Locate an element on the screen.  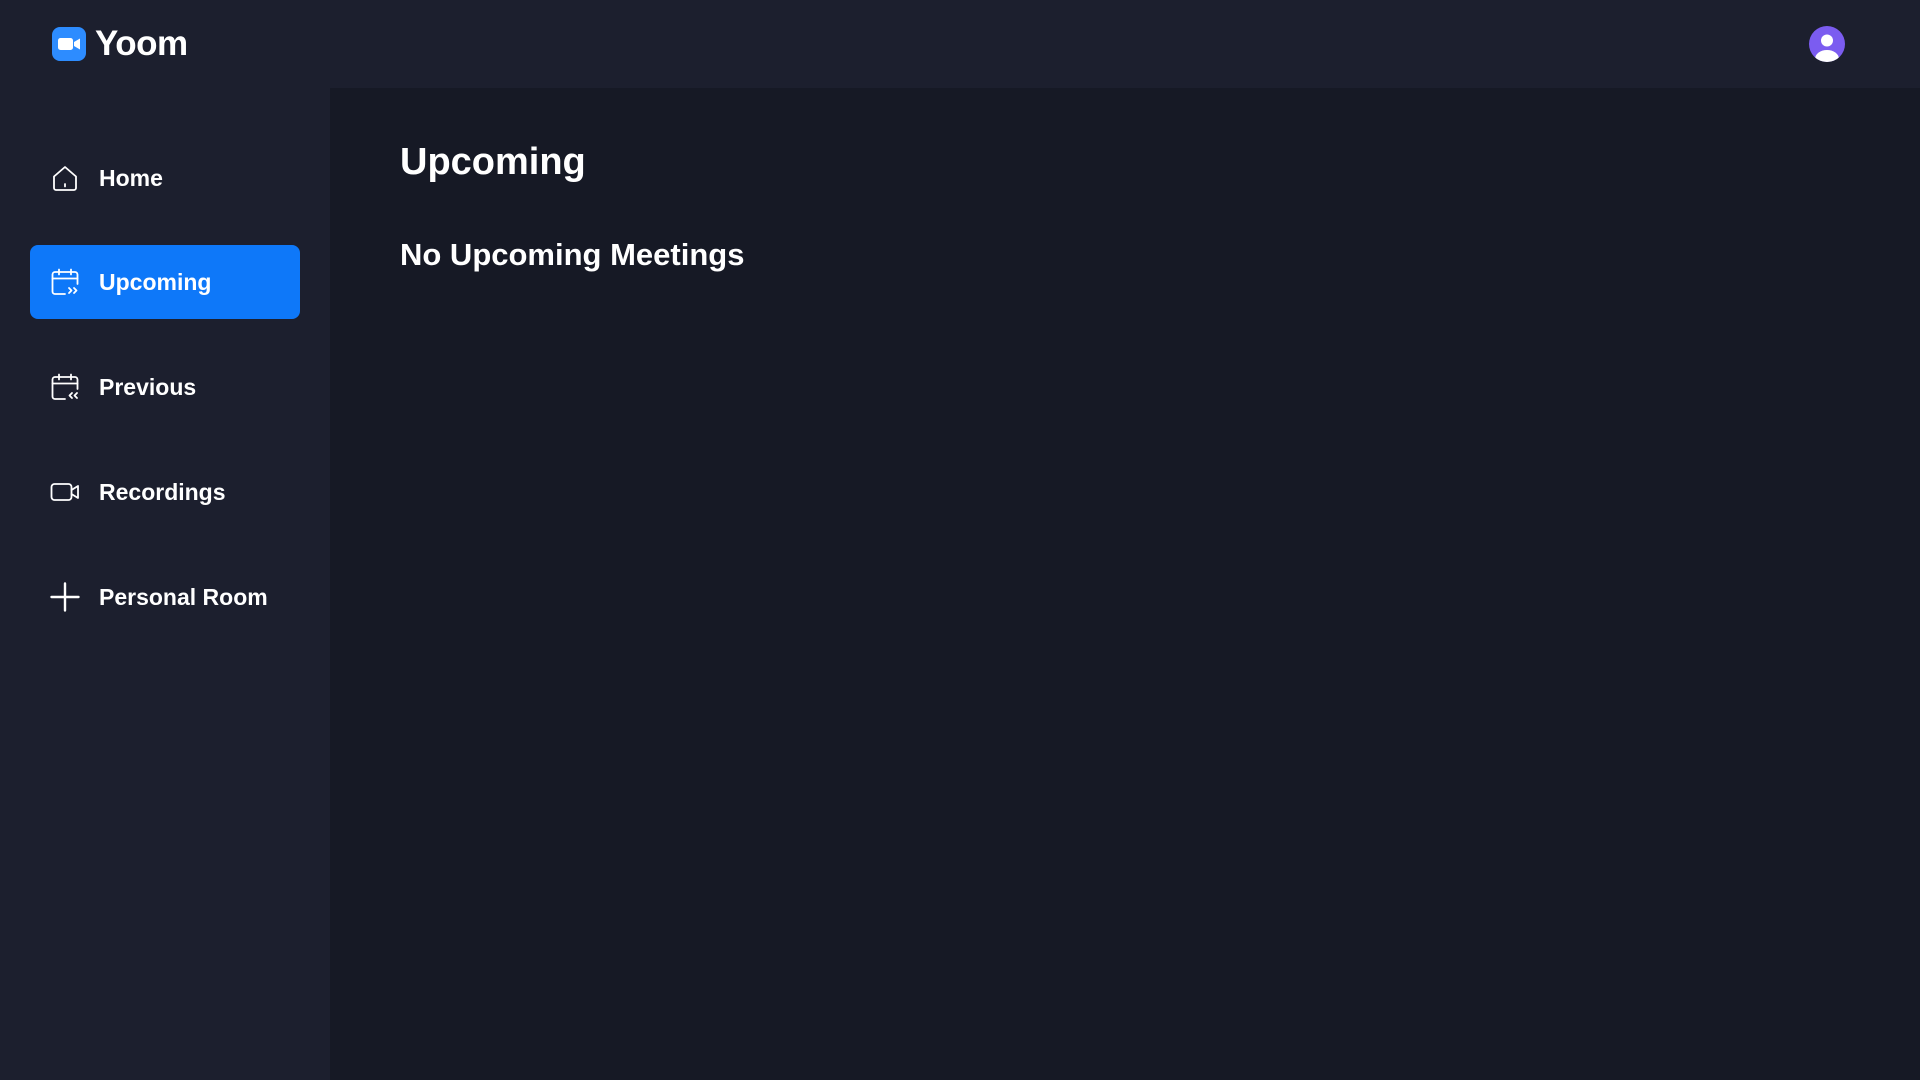
home-icon is located at coordinates (65, 178).